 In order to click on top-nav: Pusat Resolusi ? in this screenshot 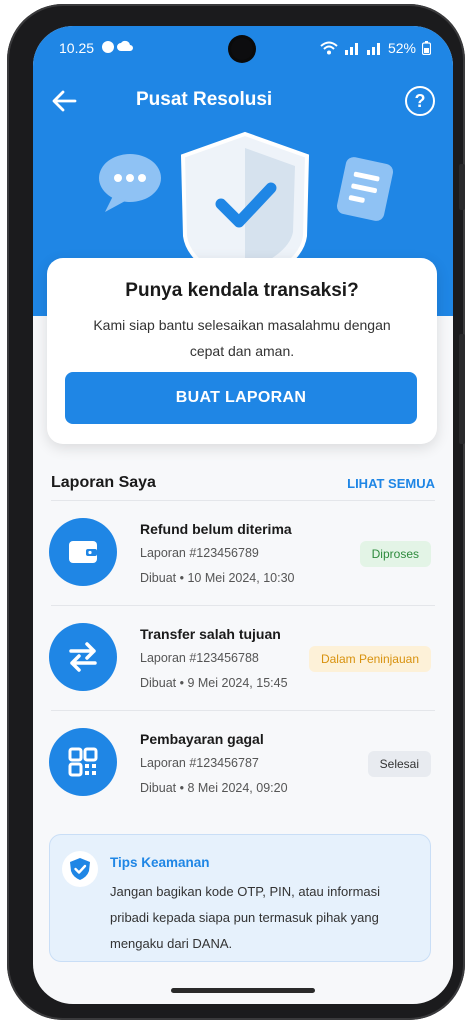, I will do `click(243, 104)`.